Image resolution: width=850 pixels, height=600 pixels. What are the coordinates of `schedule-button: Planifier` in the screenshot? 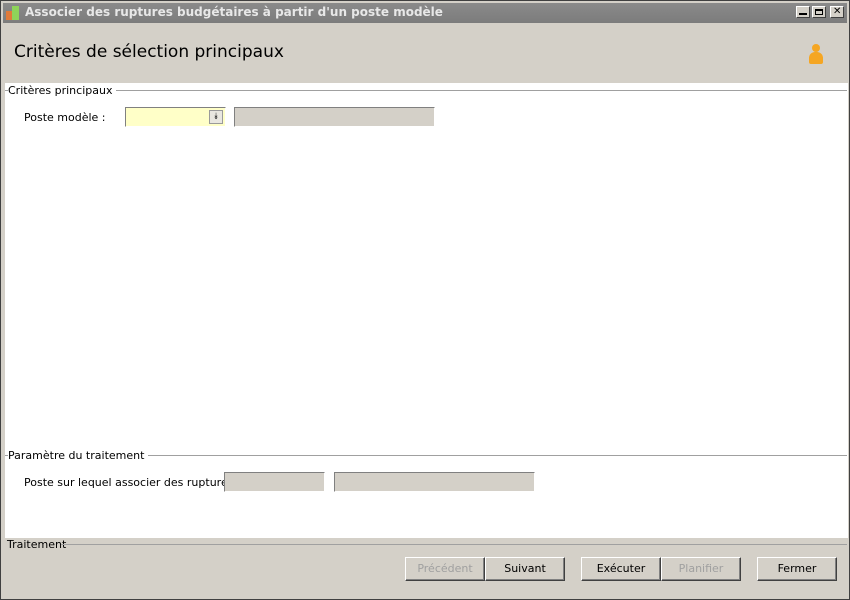 It's located at (701, 569).